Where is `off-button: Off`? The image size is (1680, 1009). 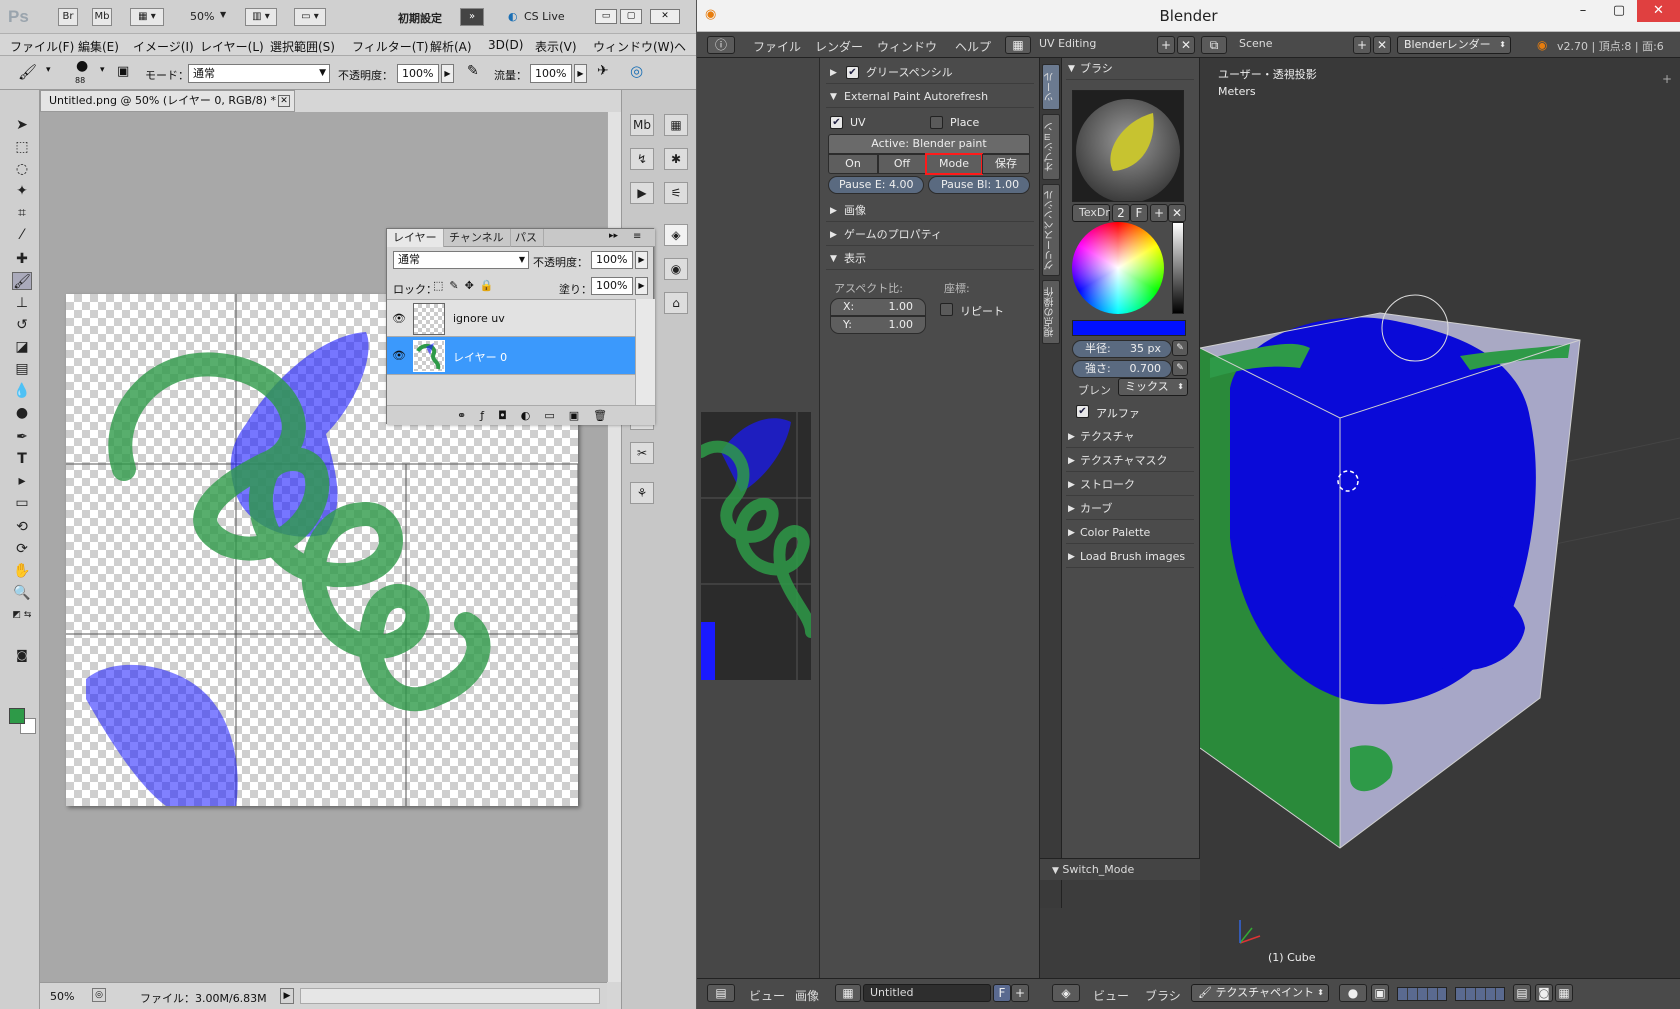
off-button: Off is located at coordinates (902, 164).